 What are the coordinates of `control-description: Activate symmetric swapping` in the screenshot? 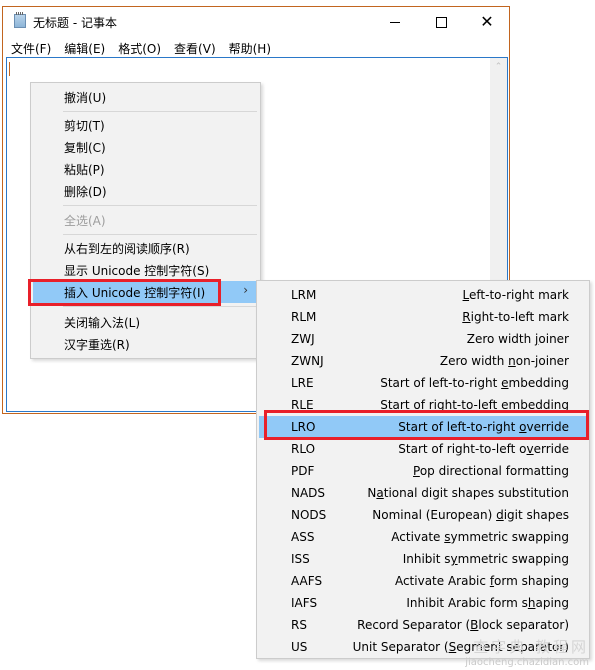 It's located at (480, 537).